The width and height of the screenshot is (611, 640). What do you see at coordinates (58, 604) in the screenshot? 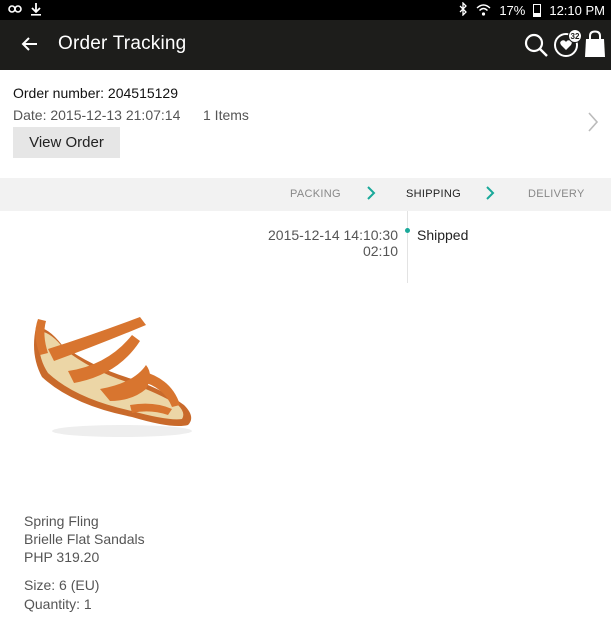
I see `product-quantity: Quantity: 1` at bounding box center [58, 604].